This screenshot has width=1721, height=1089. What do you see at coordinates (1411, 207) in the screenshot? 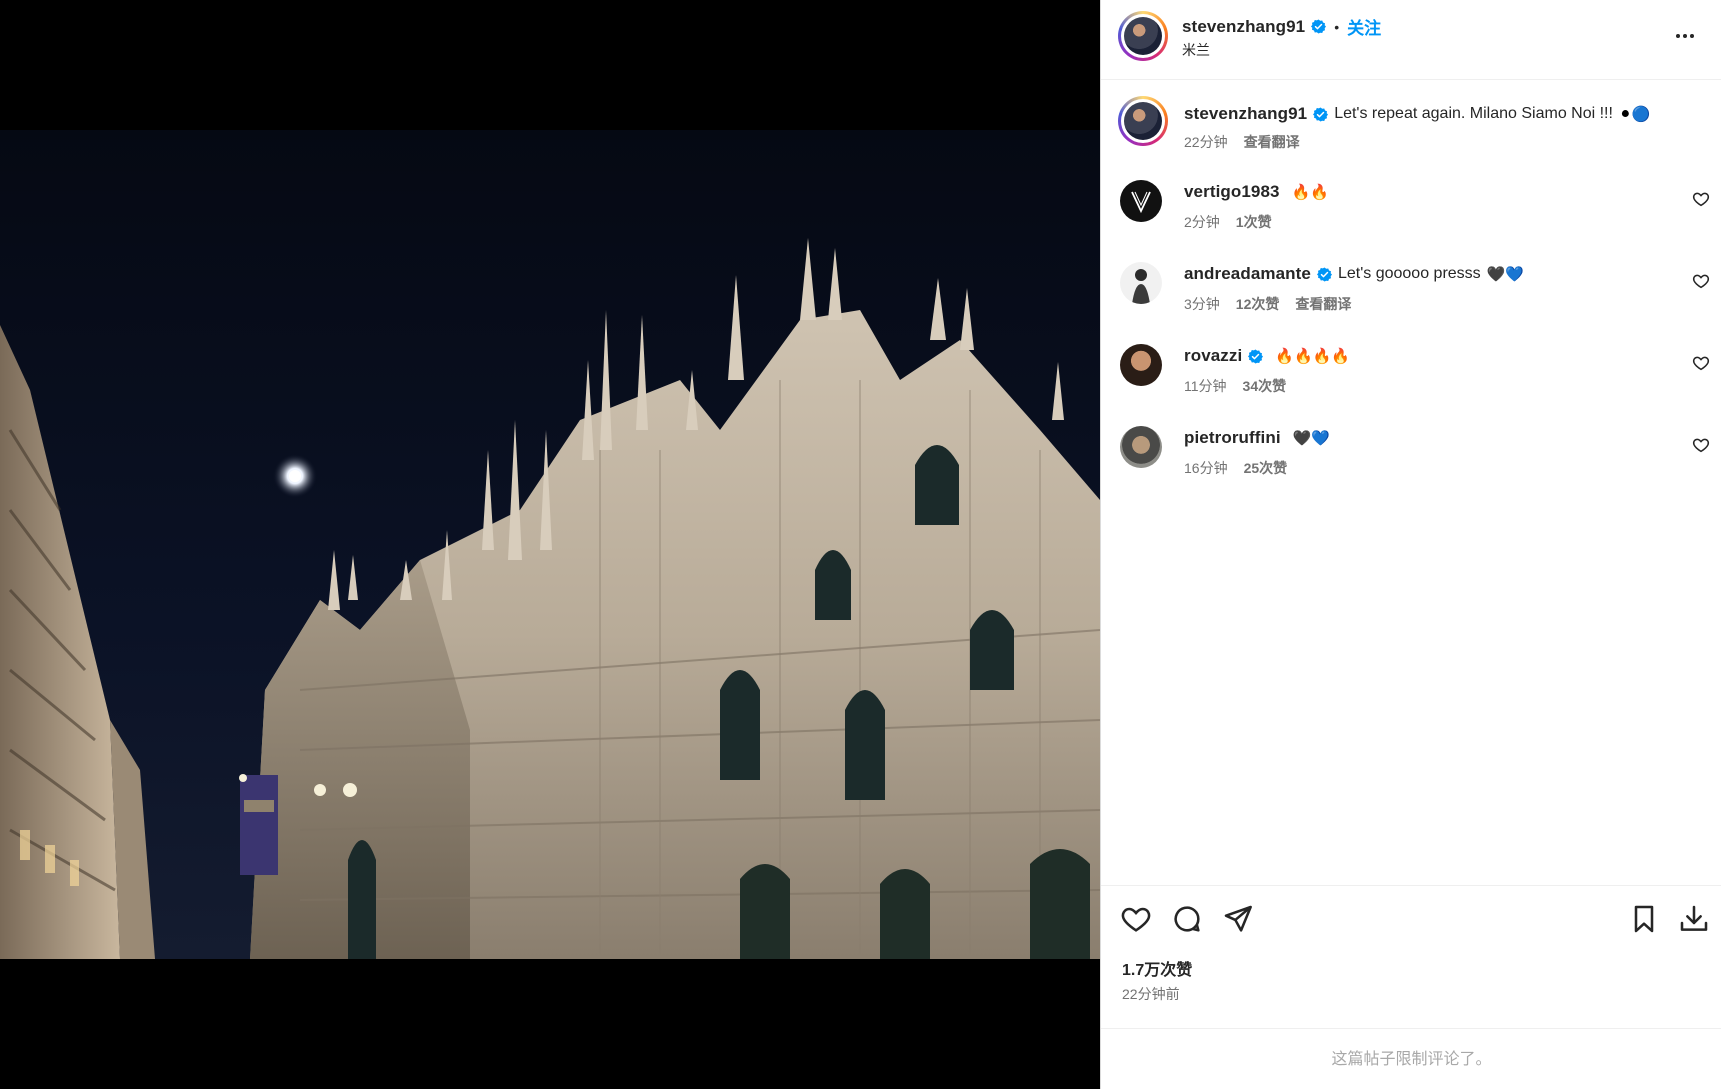
I see `comment-row: vertigo1983 🔥🔥 2分钟 1次赞` at bounding box center [1411, 207].